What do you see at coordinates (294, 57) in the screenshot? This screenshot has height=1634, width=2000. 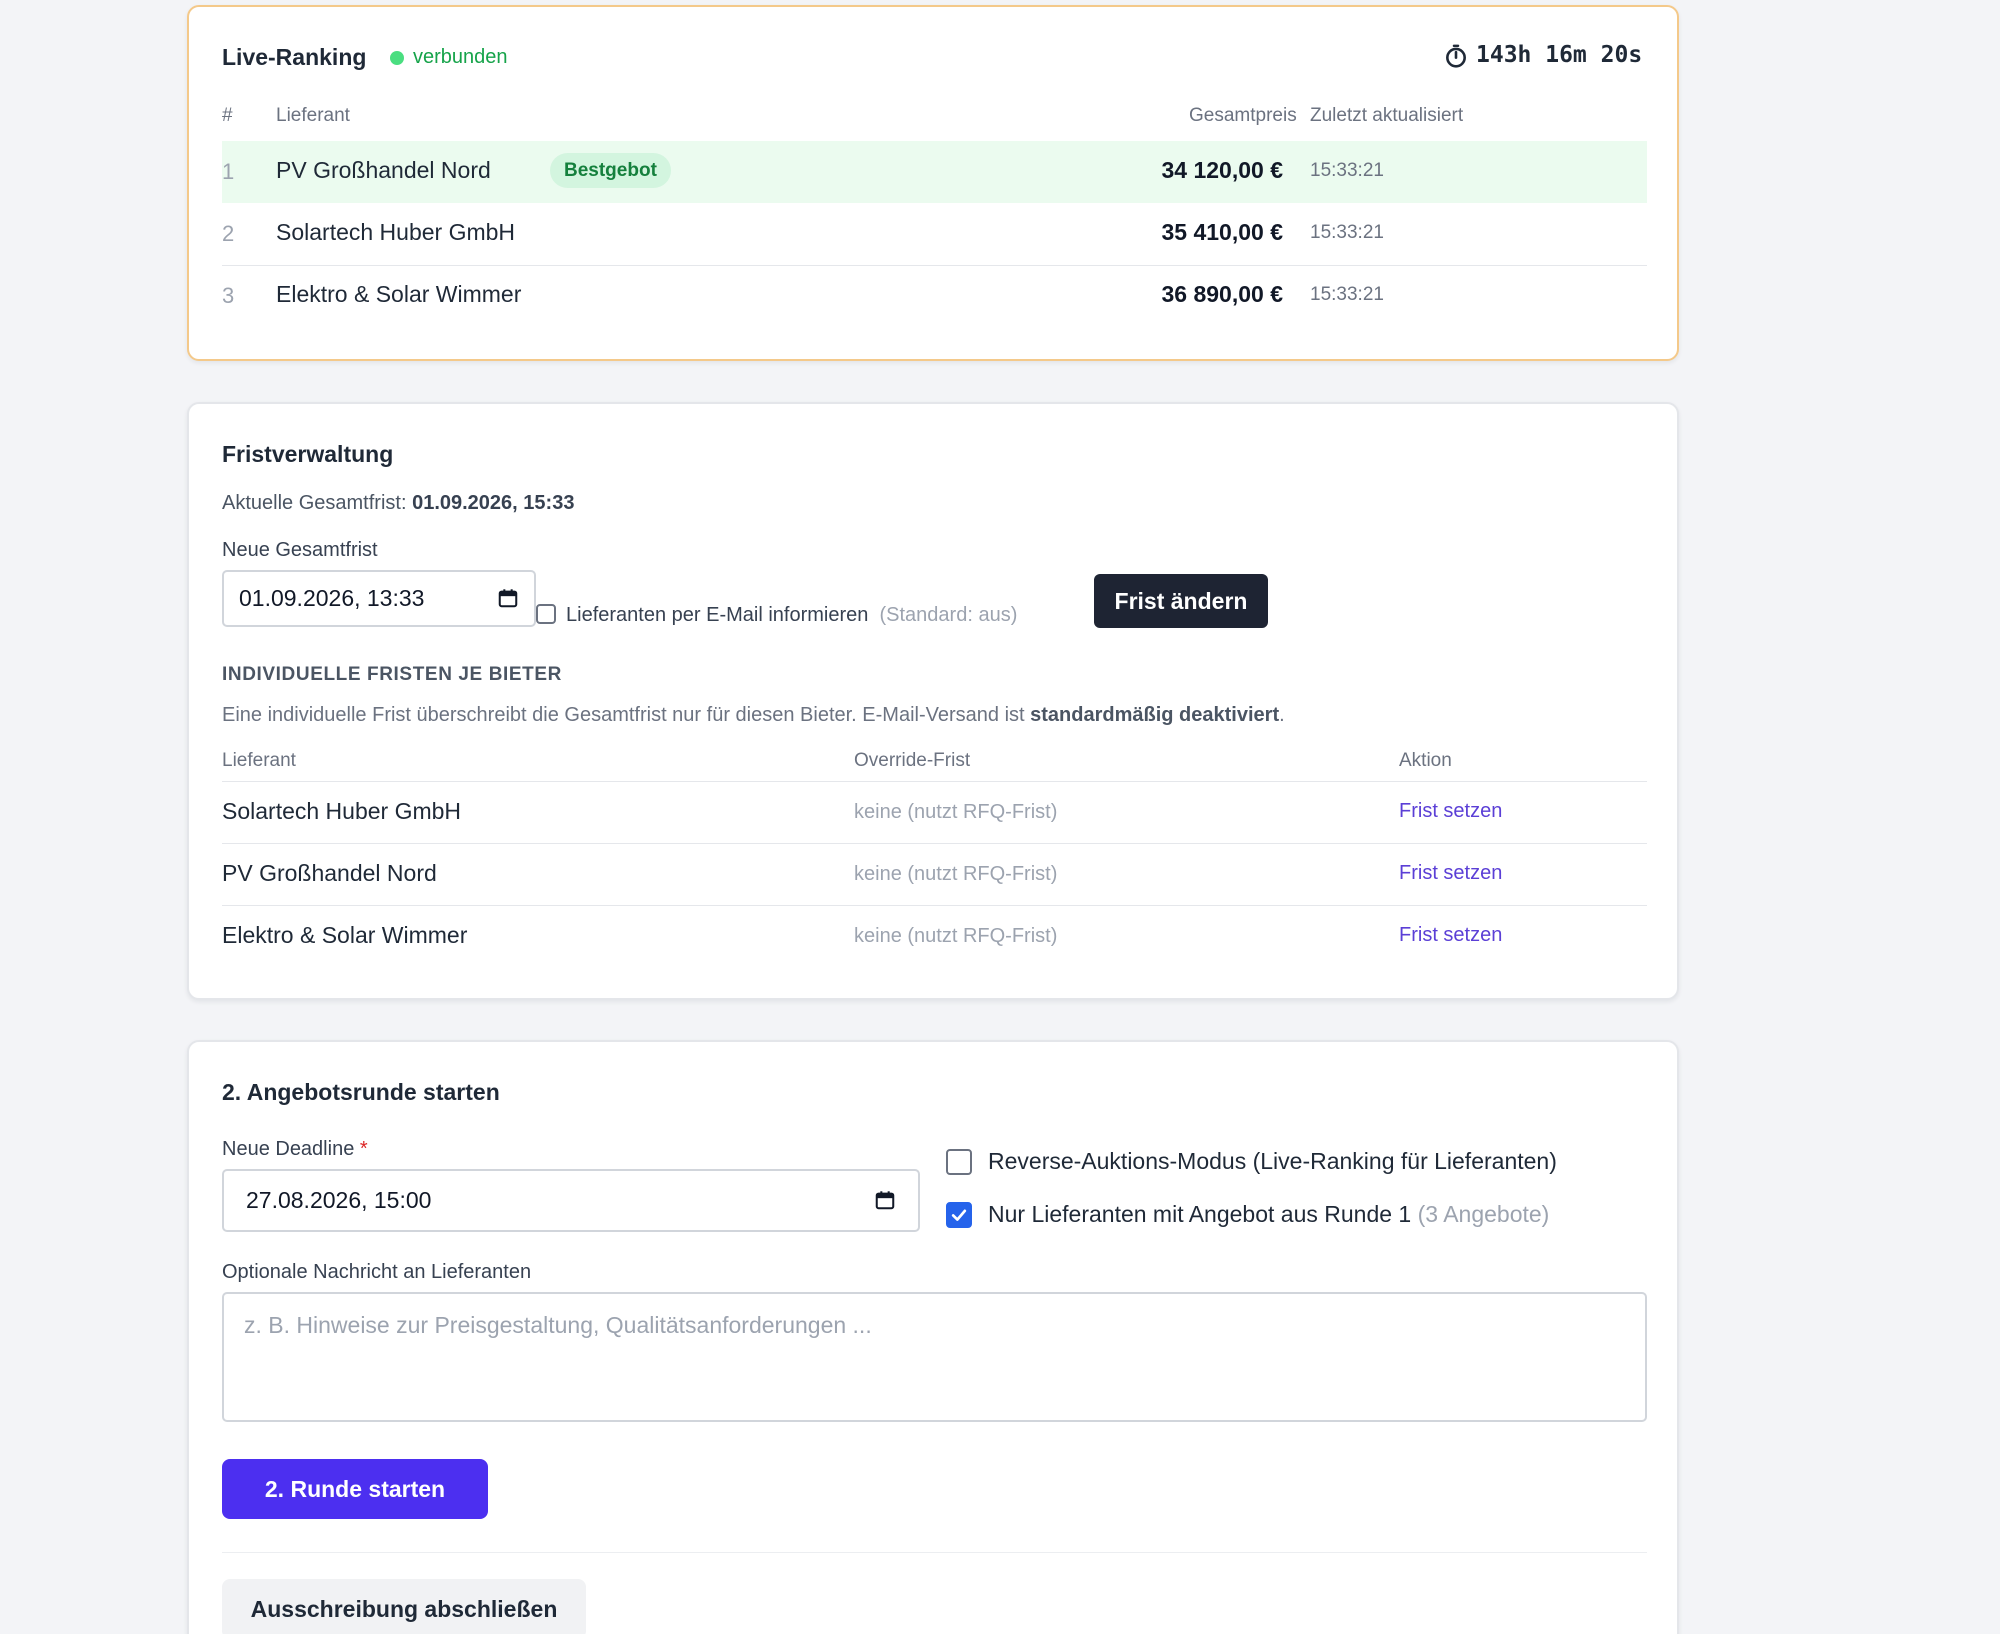 I see `live-ranking-title: Live-Ranking` at bounding box center [294, 57].